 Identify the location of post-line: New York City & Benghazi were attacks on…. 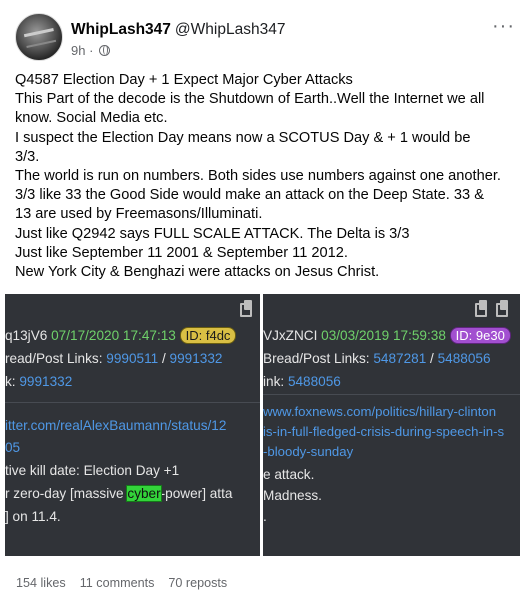
(197, 272).